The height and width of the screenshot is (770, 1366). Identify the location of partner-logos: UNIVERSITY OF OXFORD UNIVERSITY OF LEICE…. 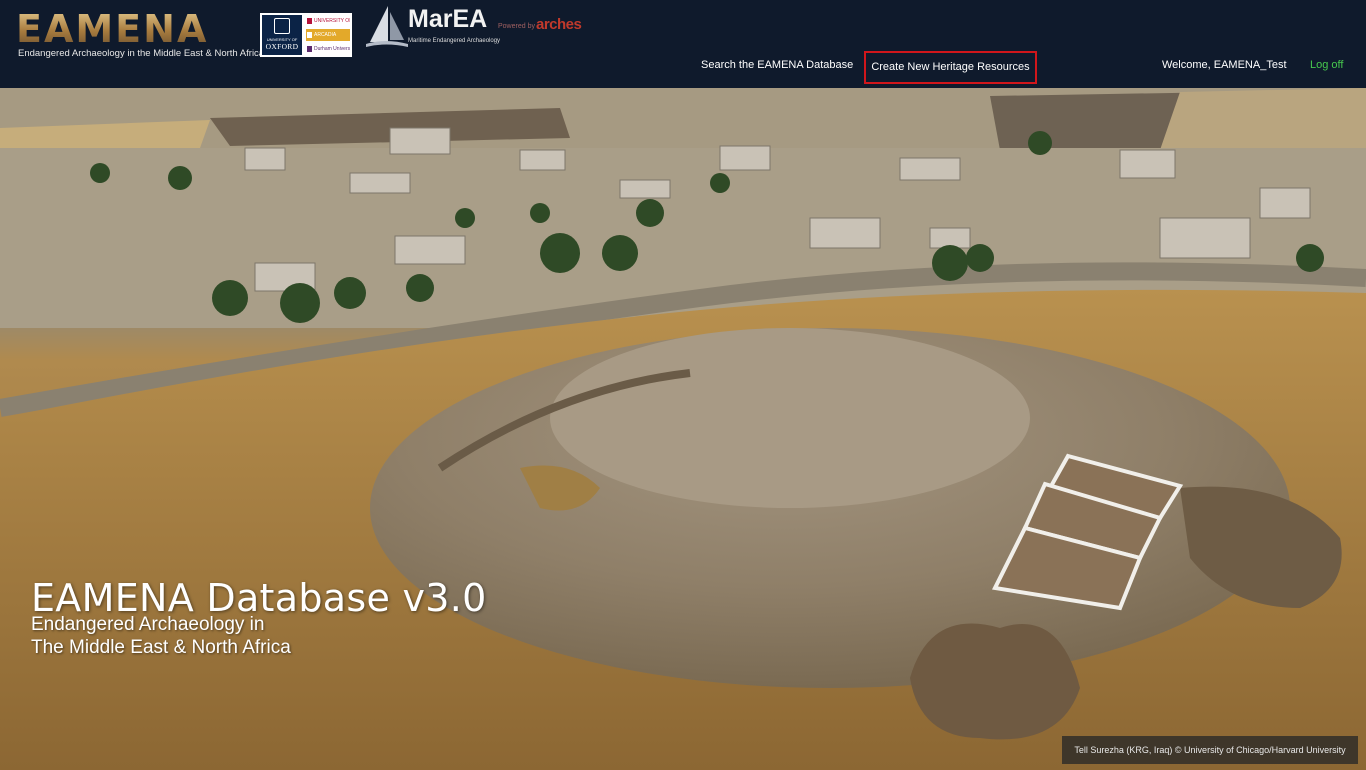
(306, 35).